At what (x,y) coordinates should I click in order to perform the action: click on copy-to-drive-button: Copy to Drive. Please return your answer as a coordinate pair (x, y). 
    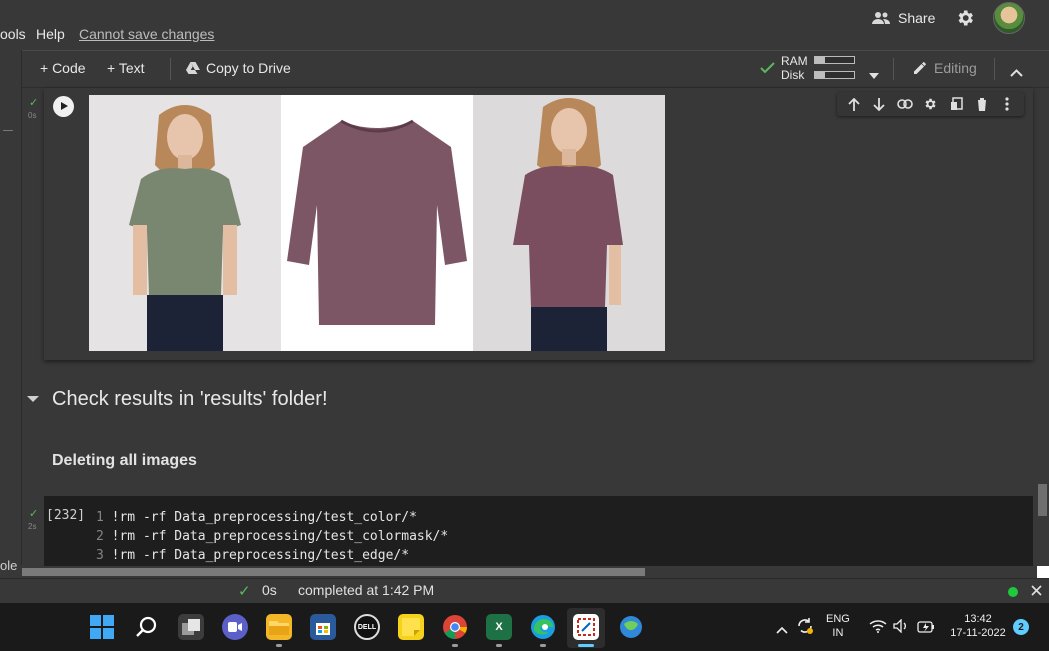
    Looking at the image, I should click on (238, 68).